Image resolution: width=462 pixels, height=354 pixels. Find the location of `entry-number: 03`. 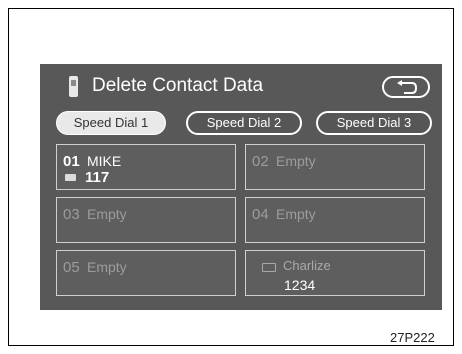

entry-number: 03 is located at coordinates (71, 214).